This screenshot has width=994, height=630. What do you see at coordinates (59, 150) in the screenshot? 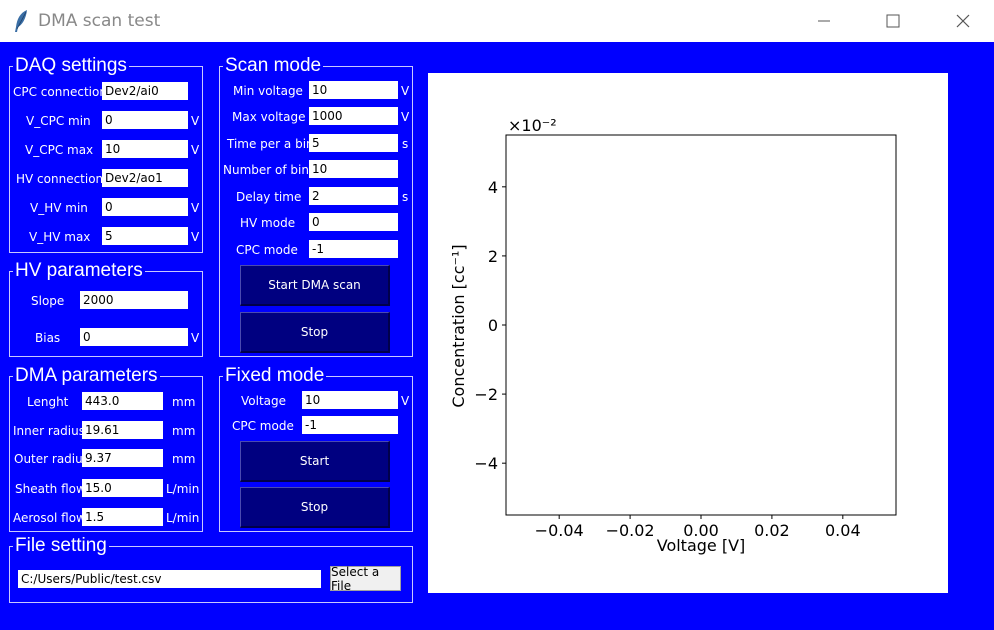
I see `v-cpc-max-label: V_CPC max` at bounding box center [59, 150].